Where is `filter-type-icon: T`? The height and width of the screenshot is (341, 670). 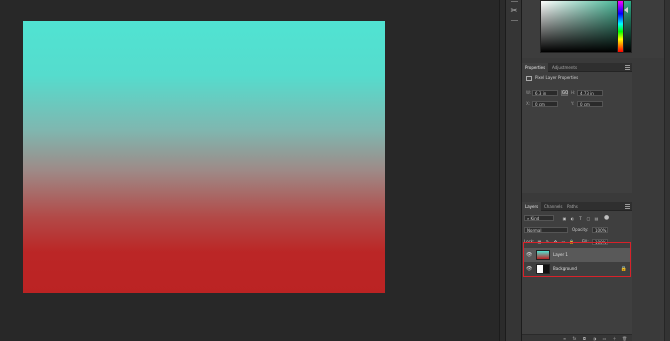
filter-type-icon: T is located at coordinates (580, 218).